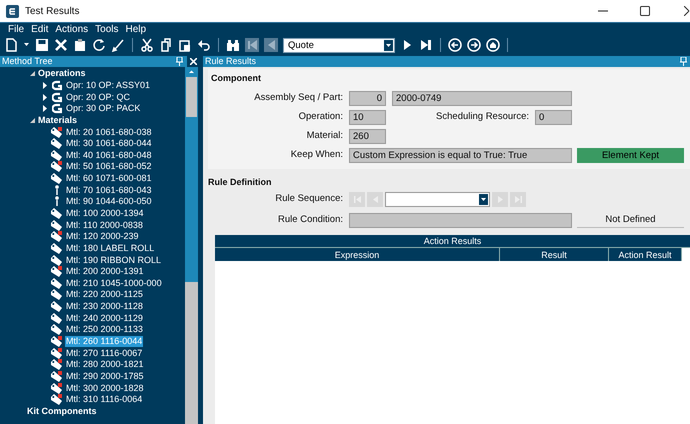 This screenshot has height=424, width=690. What do you see at coordinates (57, 120) in the screenshot?
I see `tree-group-label: Materials` at bounding box center [57, 120].